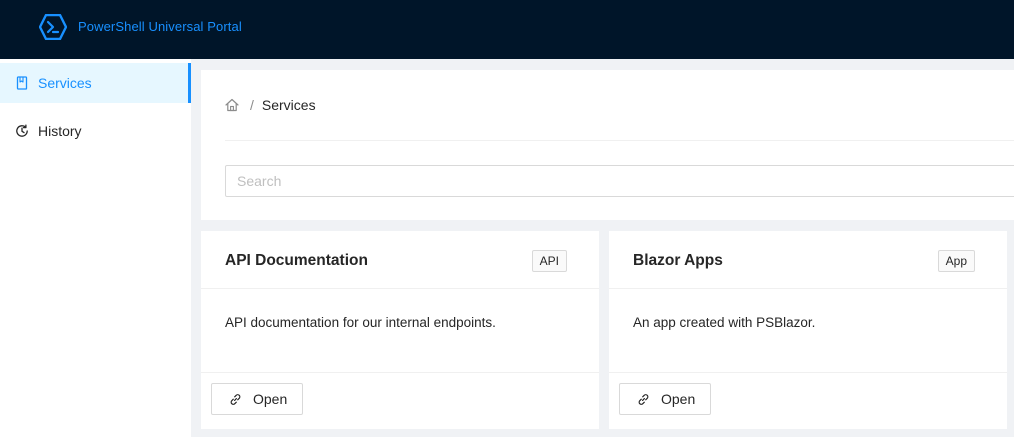  Describe the element at coordinates (232, 105) in the screenshot. I see `home-icon` at that location.